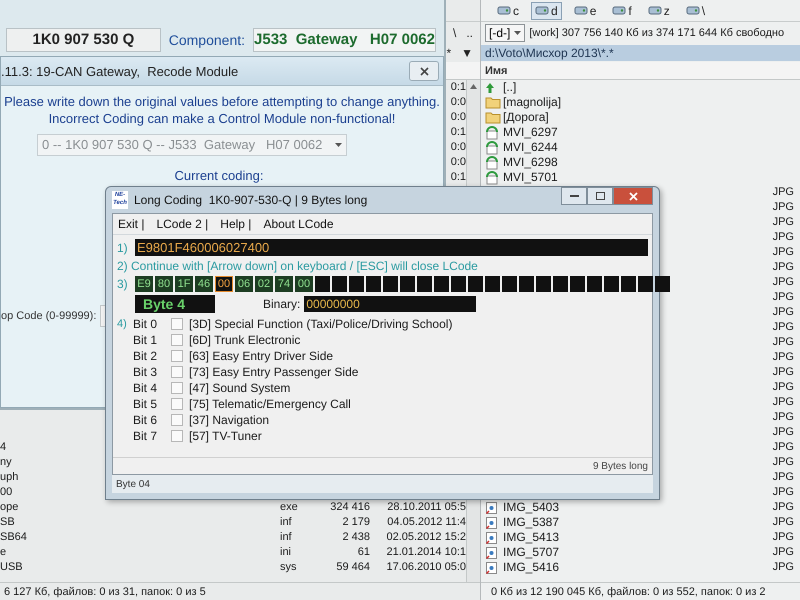 The width and height of the screenshot is (800, 600). Describe the element at coordinates (585, 11) in the screenshot. I see `drive-button: e` at that location.